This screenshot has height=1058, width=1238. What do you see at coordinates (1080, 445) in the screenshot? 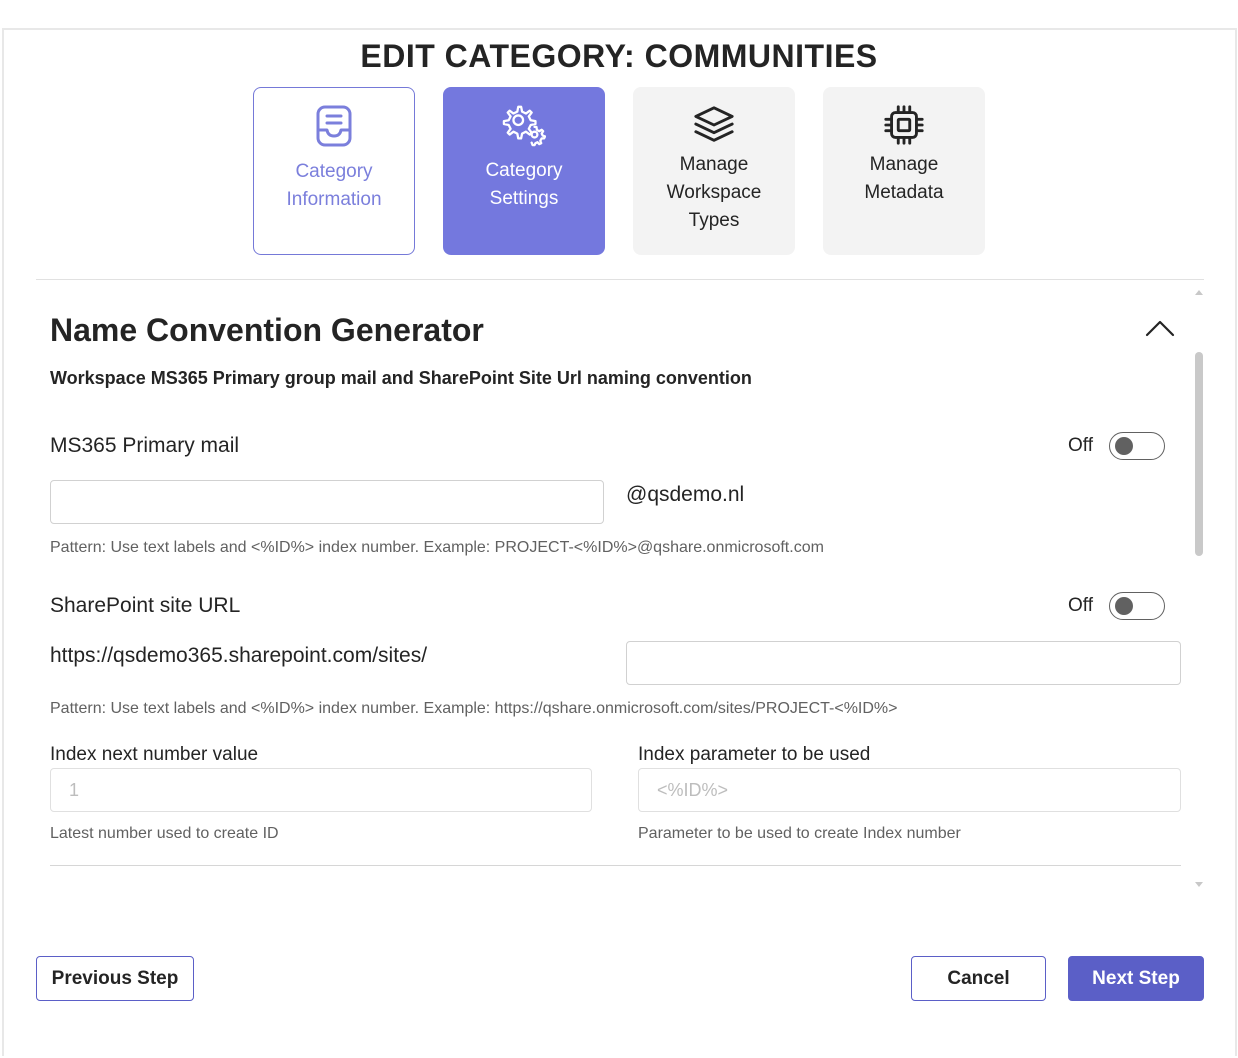
I see `primary-mail-toggle-state: Off` at bounding box center [1080, 445].